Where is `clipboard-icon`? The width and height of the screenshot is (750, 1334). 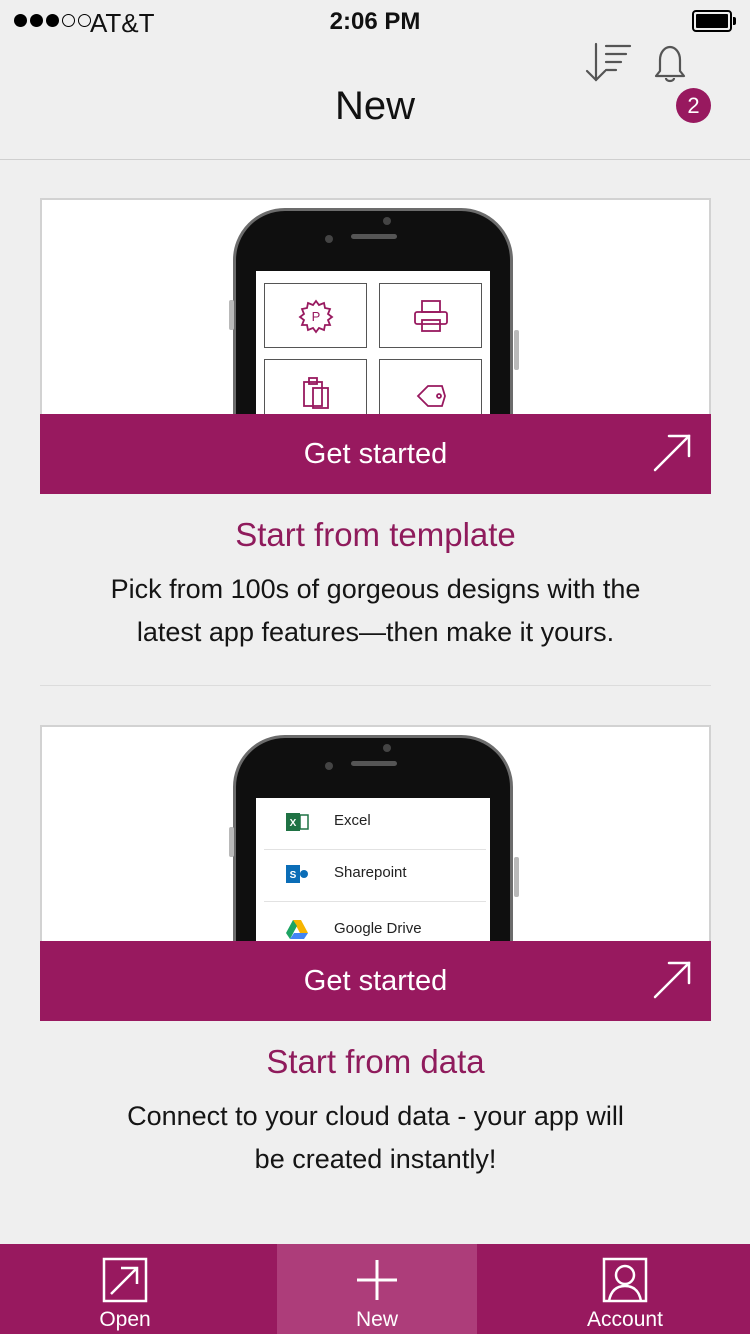 clipboard-icon is located at coordinates (315, 392).